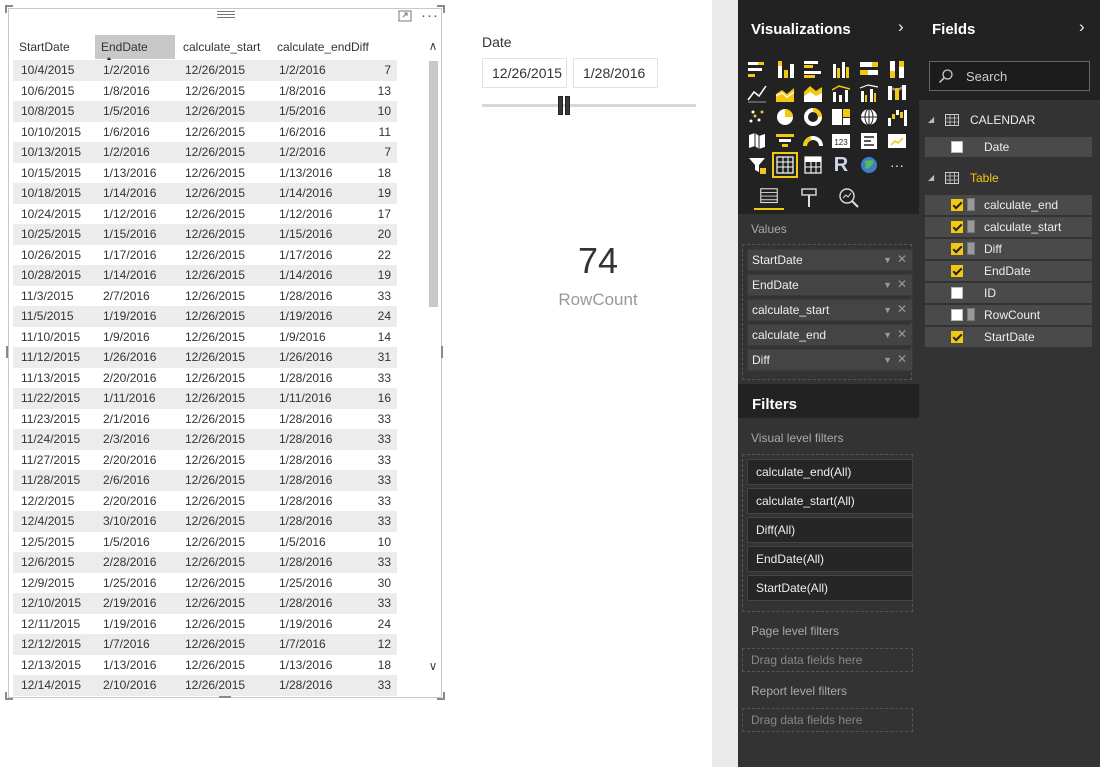 This screenshot has width=1100, height=767. I want to click on table-row: 10/4/2015 1/2/2016 12/26/2015 1/2/2016 7, so click(205, 70).